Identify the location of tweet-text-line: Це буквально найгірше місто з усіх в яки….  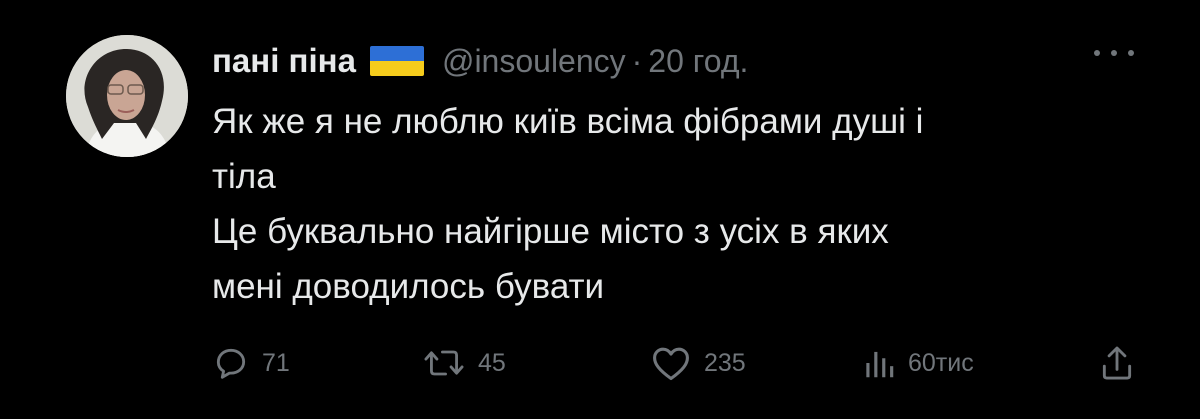
(550, 231).